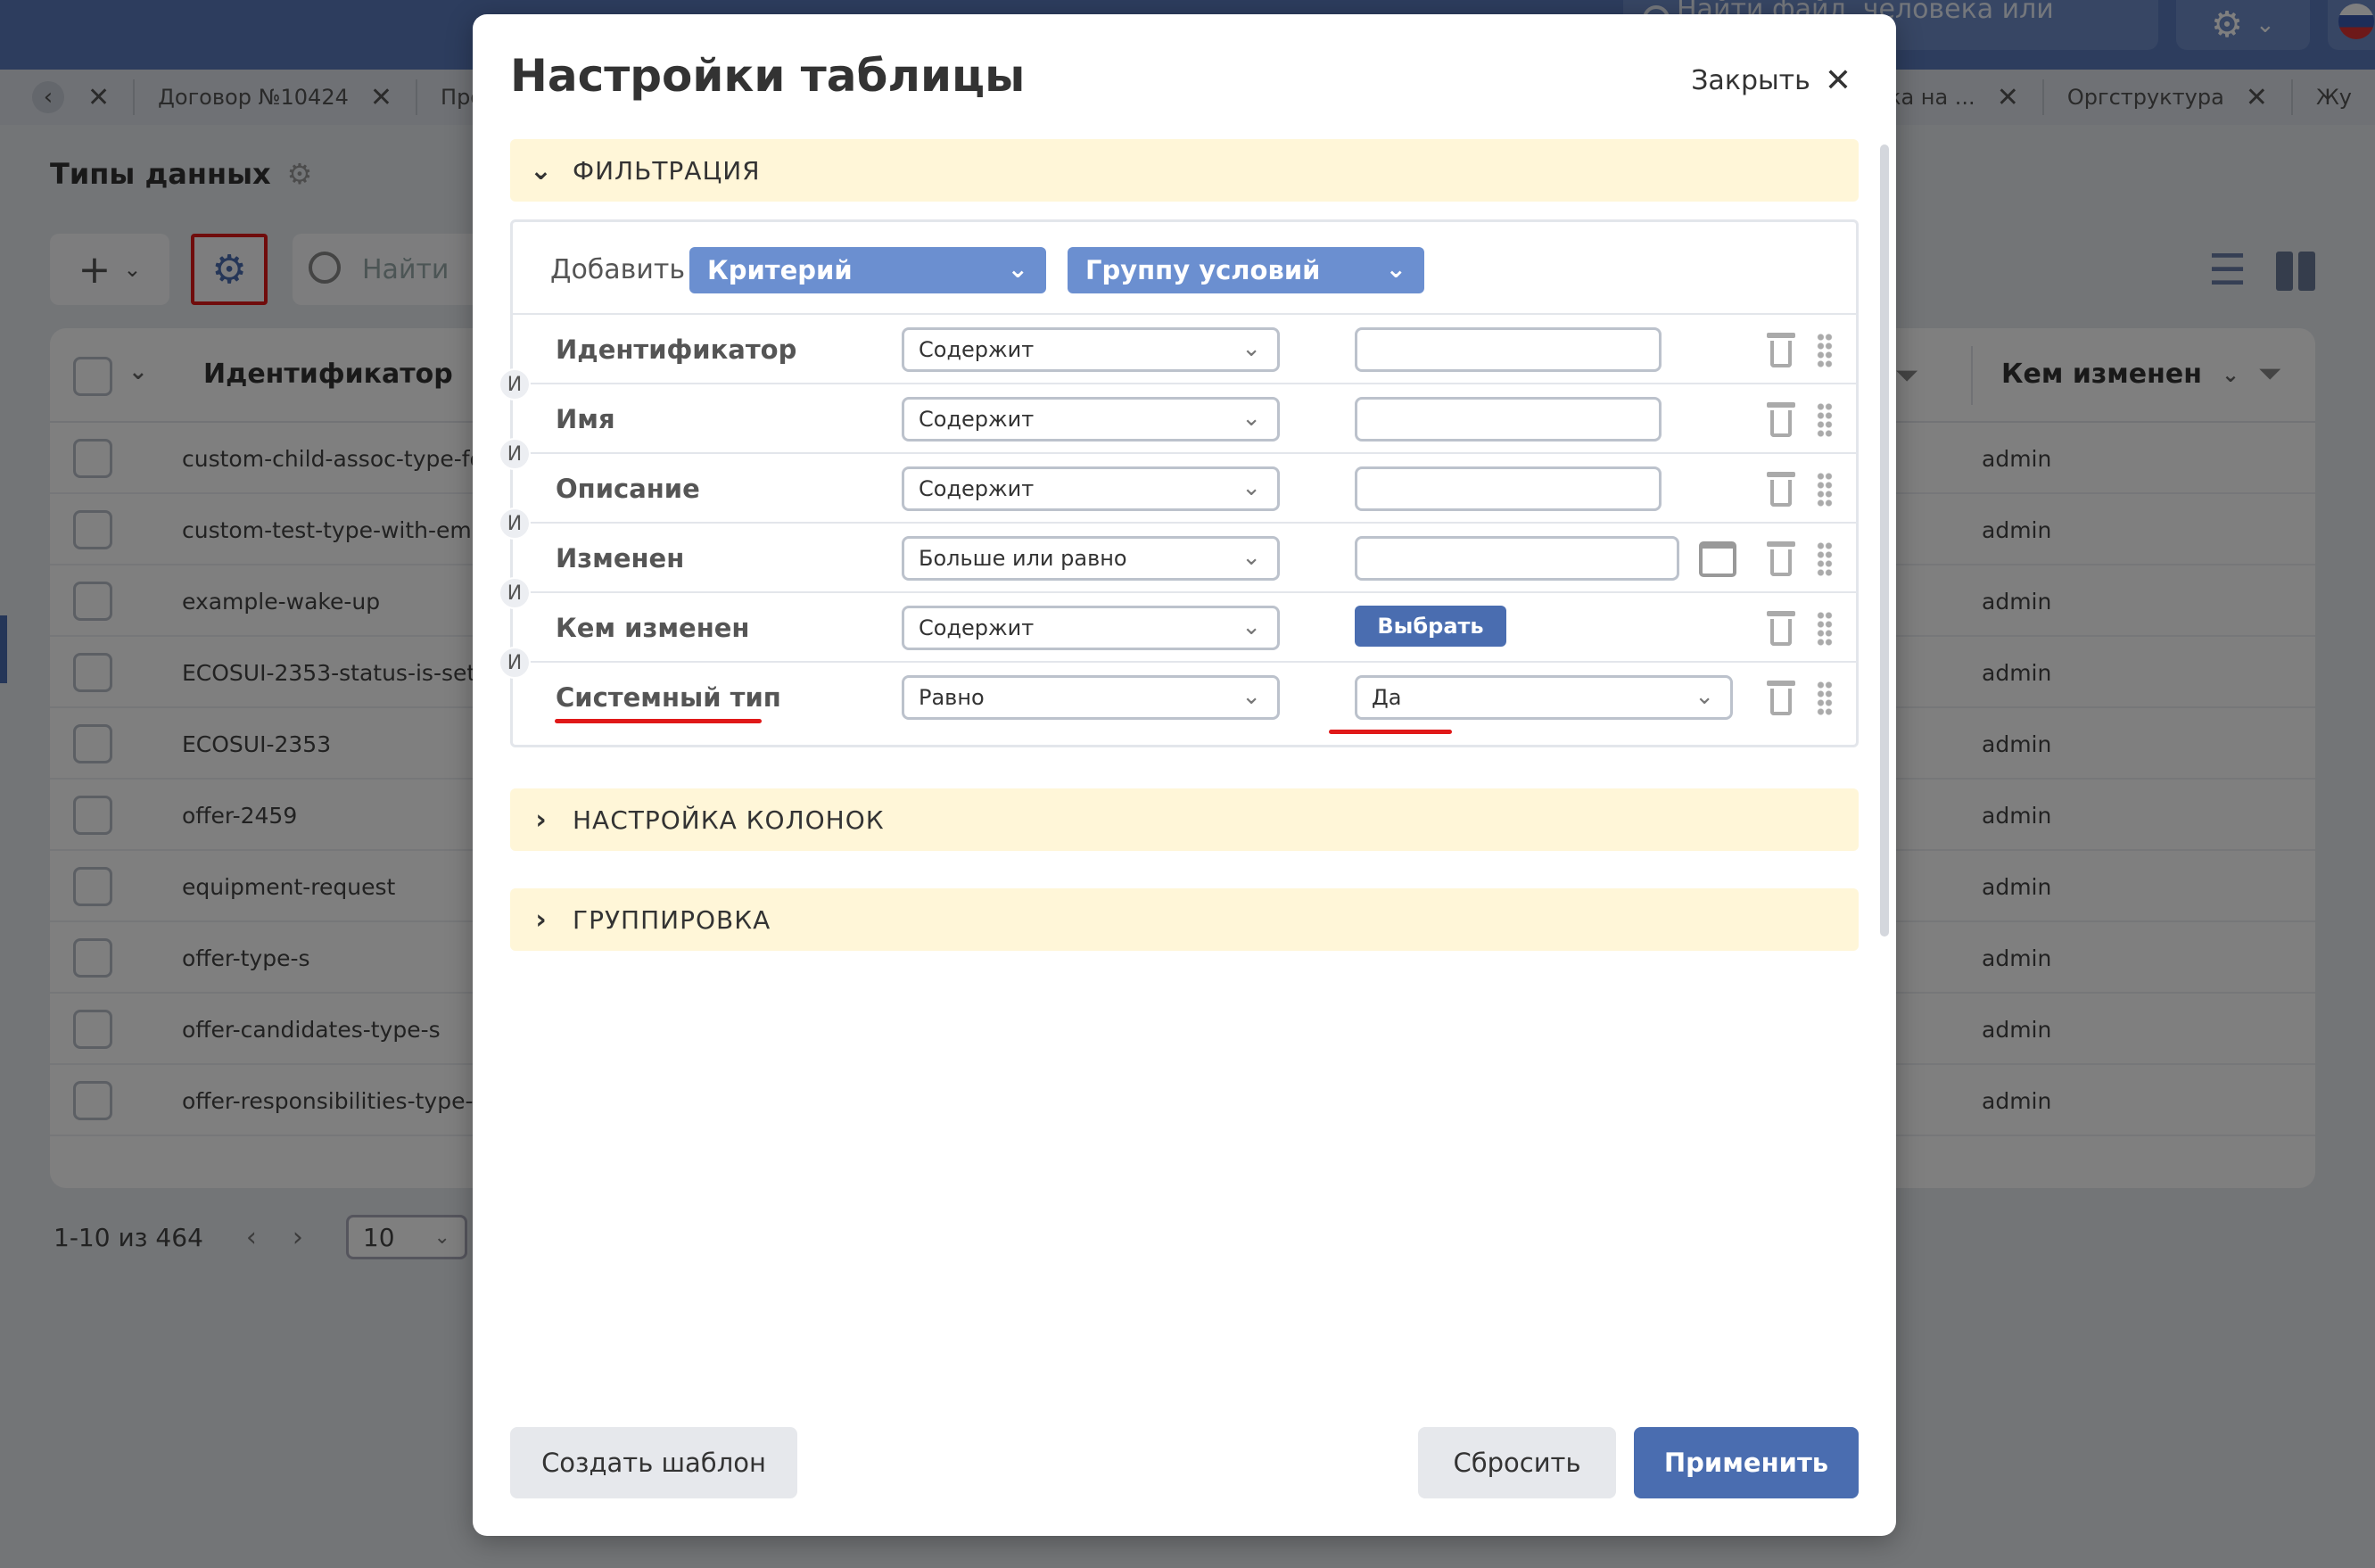 The image size is (2375, 1568). What do you see at coordinates (1184, 819) in the screenshot?
I see `section-columns: › НАСТРОЙКА КОЛОНОК` at bounding box center [1184, 819].